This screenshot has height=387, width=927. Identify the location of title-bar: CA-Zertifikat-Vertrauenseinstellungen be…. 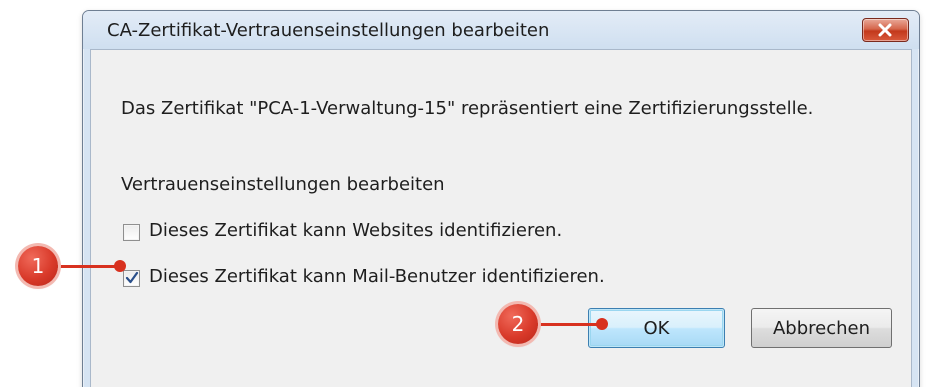
(501, 30).